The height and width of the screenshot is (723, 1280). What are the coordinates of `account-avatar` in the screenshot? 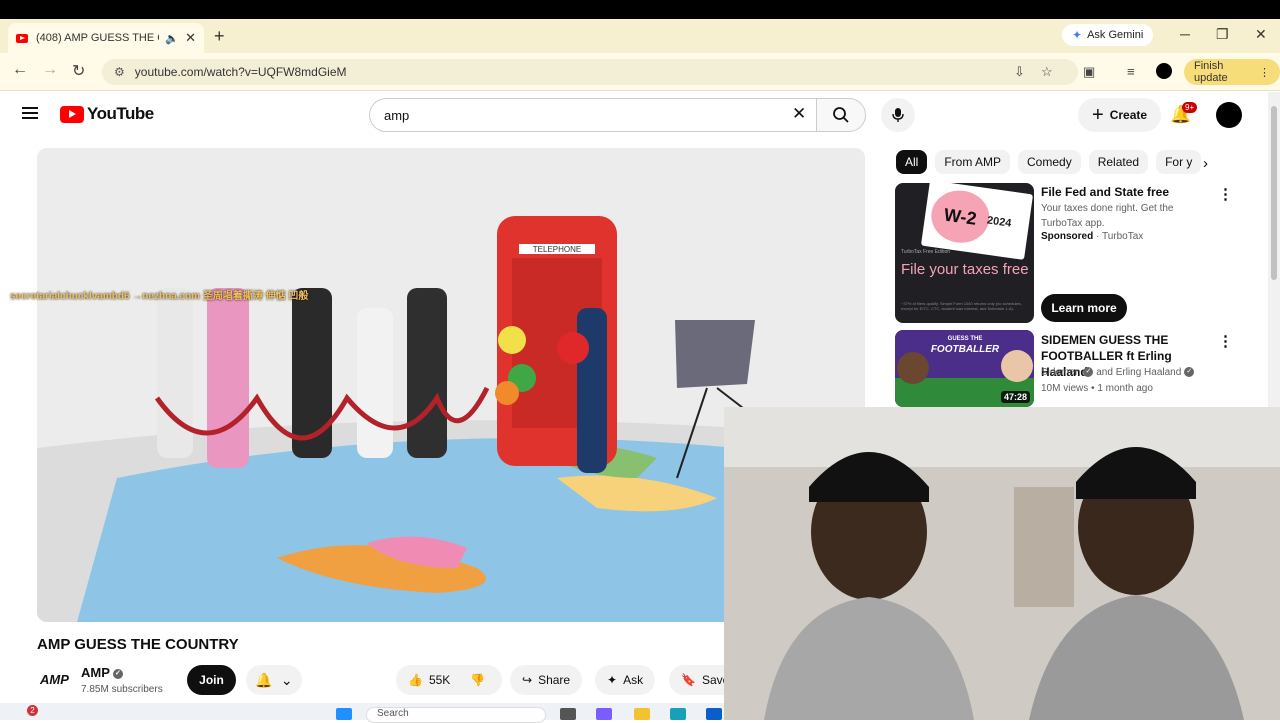 It's located at (1229, 115).